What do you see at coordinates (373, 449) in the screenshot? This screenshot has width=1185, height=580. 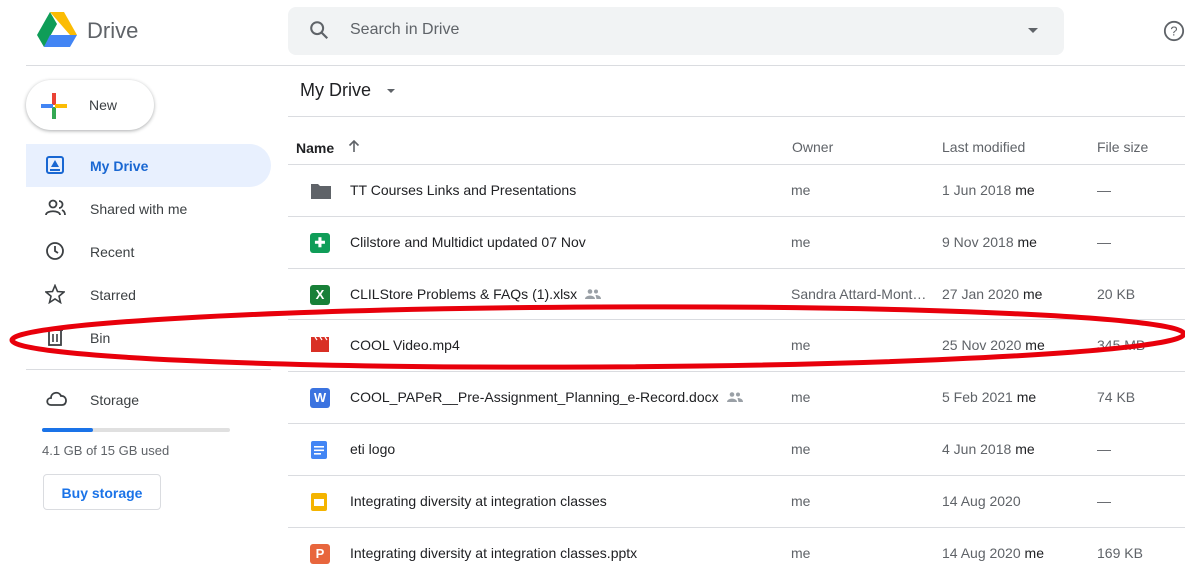 I see `file-name: eti logo` at bounding box center [373, 449].